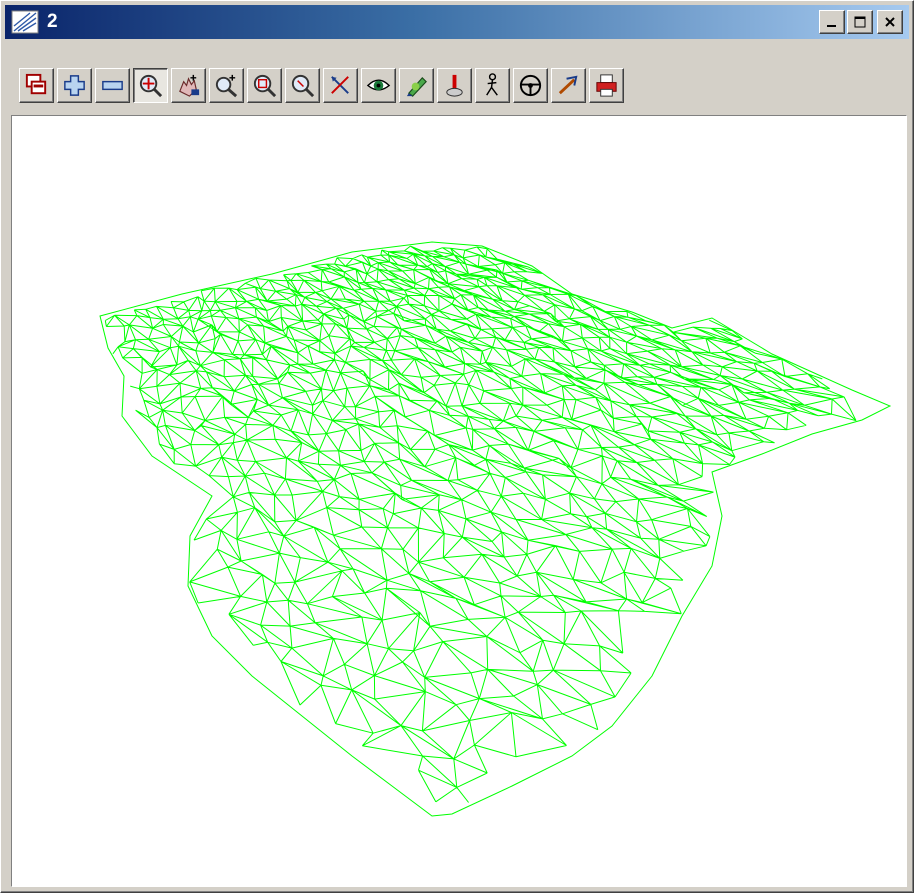  I want to click on close-icon, so click(890, 22).